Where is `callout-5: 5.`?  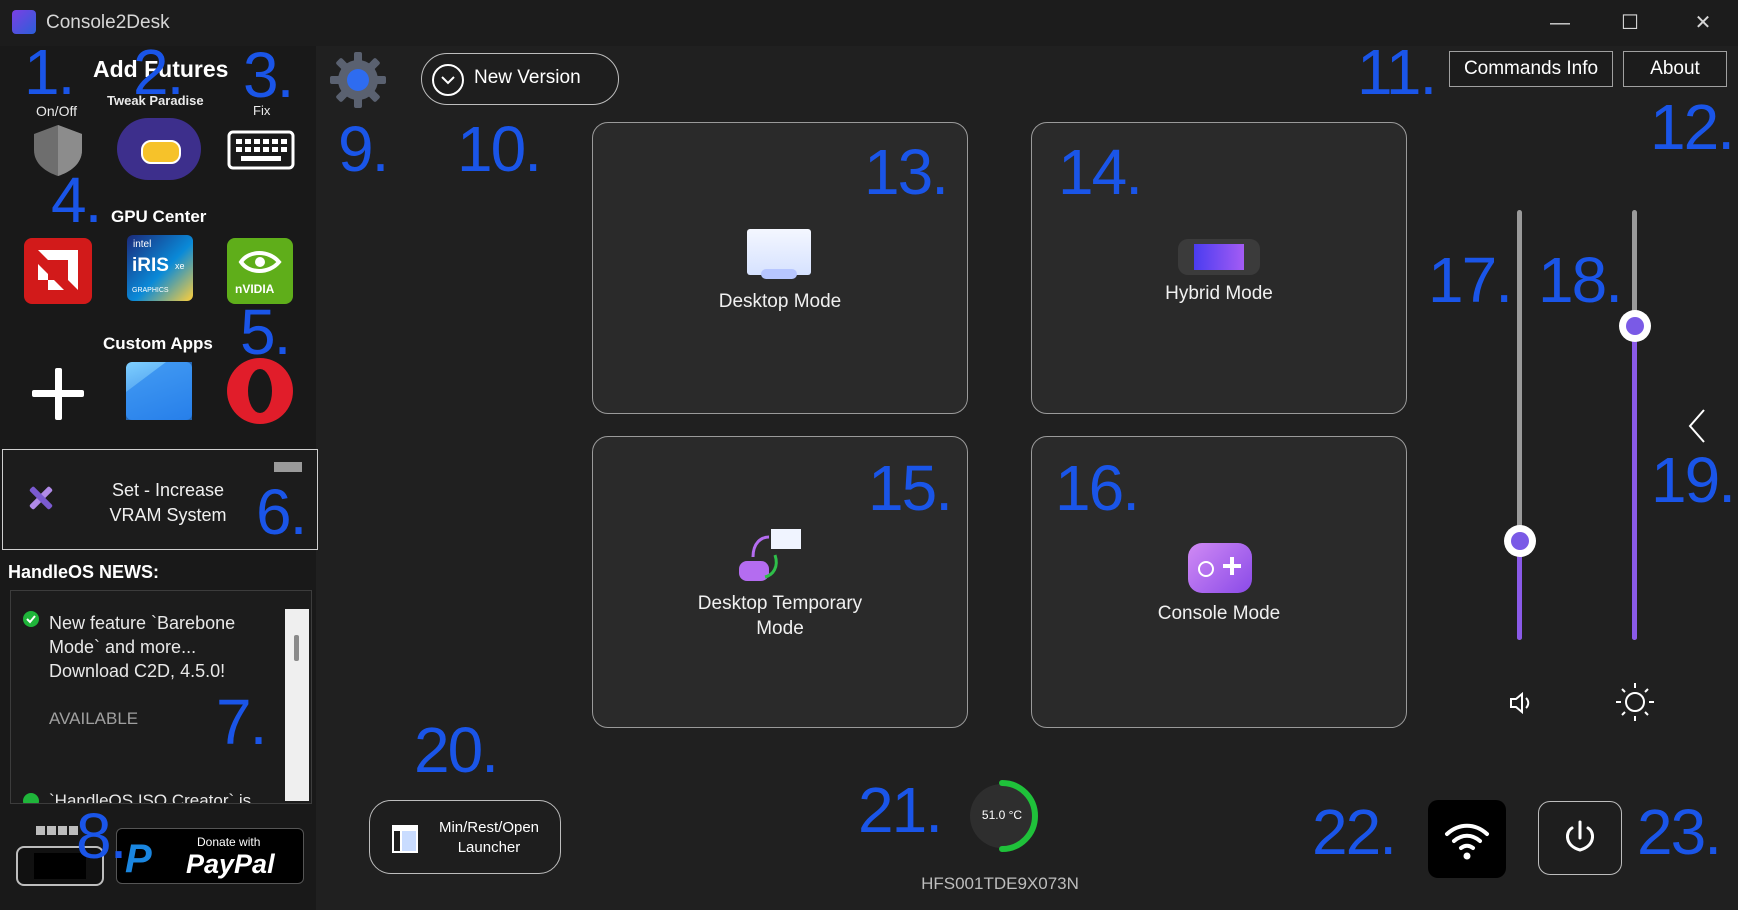
callout-5: 5. is located at coordinates (265, 332).